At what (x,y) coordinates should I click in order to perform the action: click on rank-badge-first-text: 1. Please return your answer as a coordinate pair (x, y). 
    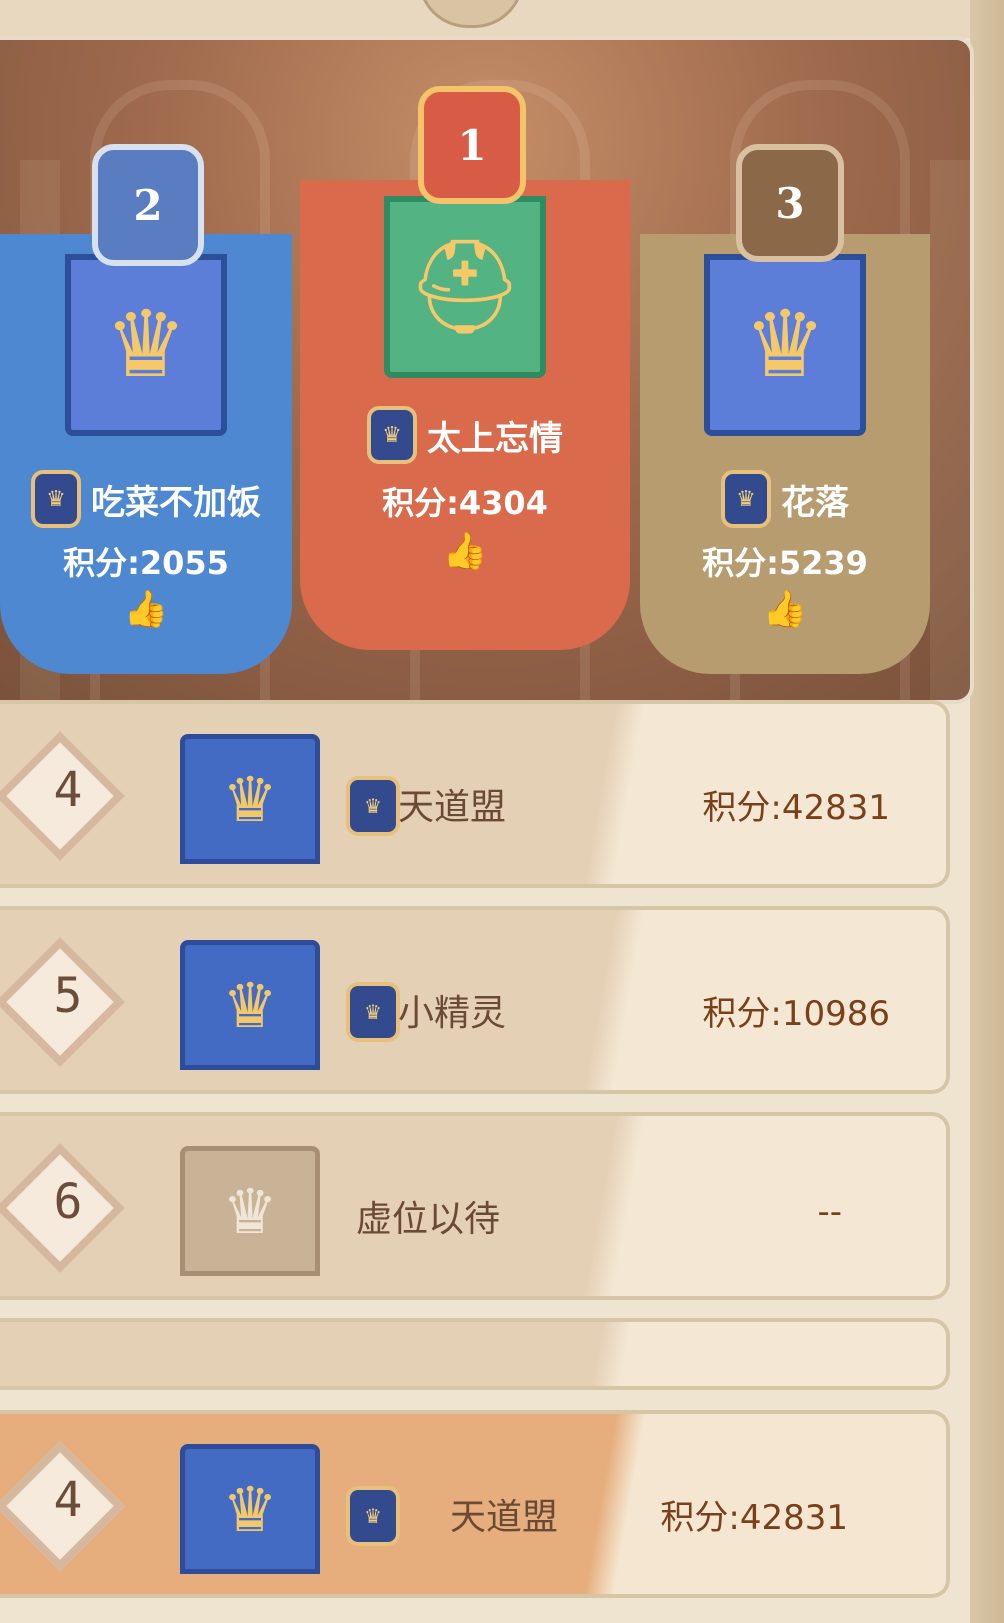
    Looking at the image, I should click on (472, 145).